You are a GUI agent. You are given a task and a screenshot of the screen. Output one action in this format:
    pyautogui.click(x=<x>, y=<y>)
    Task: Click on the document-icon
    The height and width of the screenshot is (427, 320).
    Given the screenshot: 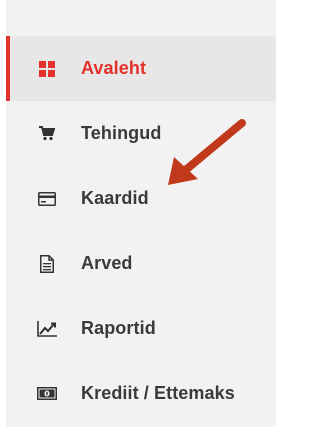 What is the action you would take?
    pyautogui.click(x=47, y=264)
    